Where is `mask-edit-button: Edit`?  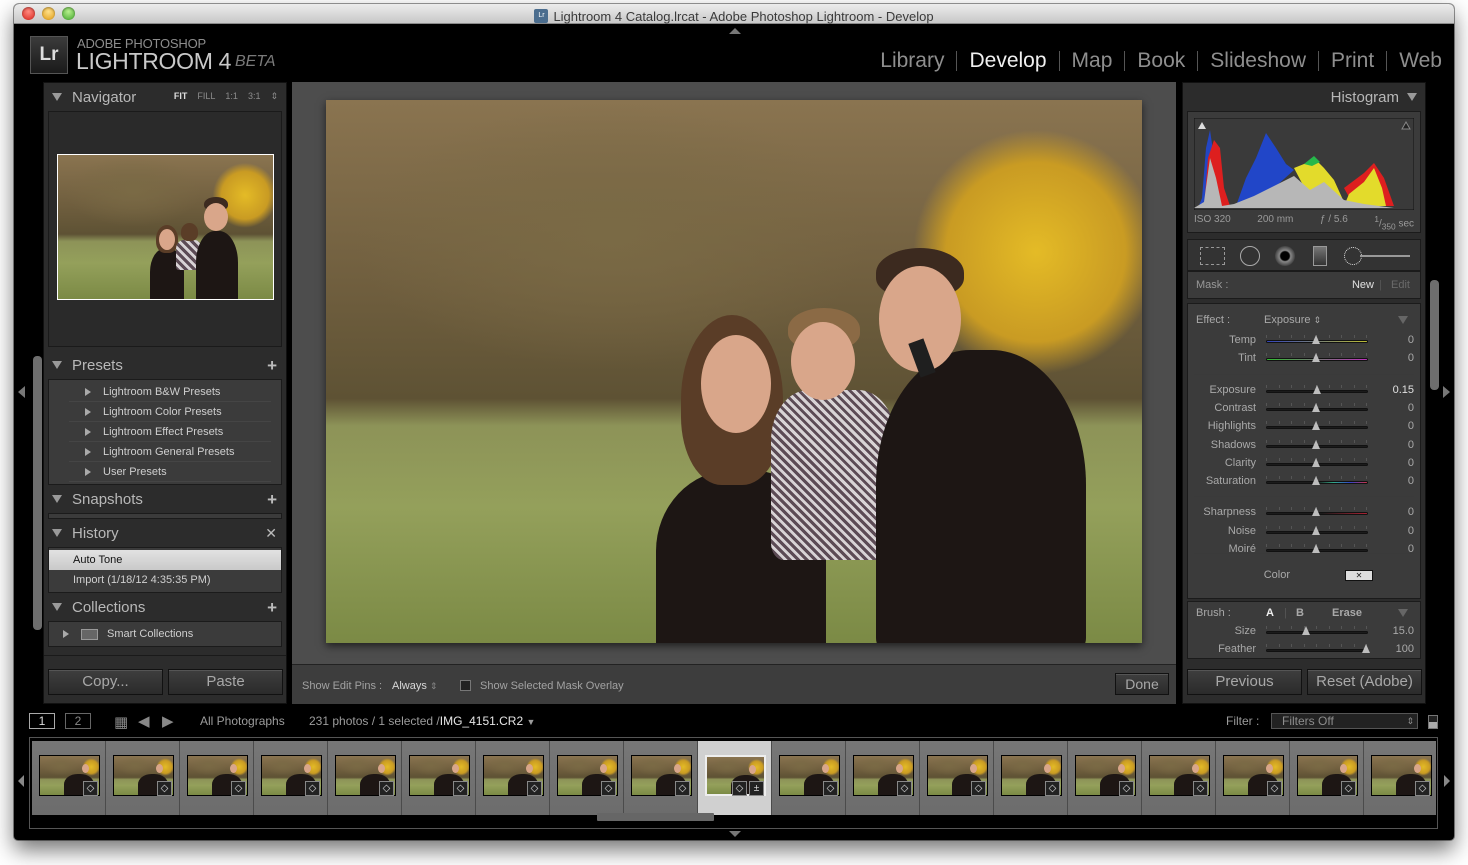 mask-edit-button: Edit is located at coordinates (1400, 285).